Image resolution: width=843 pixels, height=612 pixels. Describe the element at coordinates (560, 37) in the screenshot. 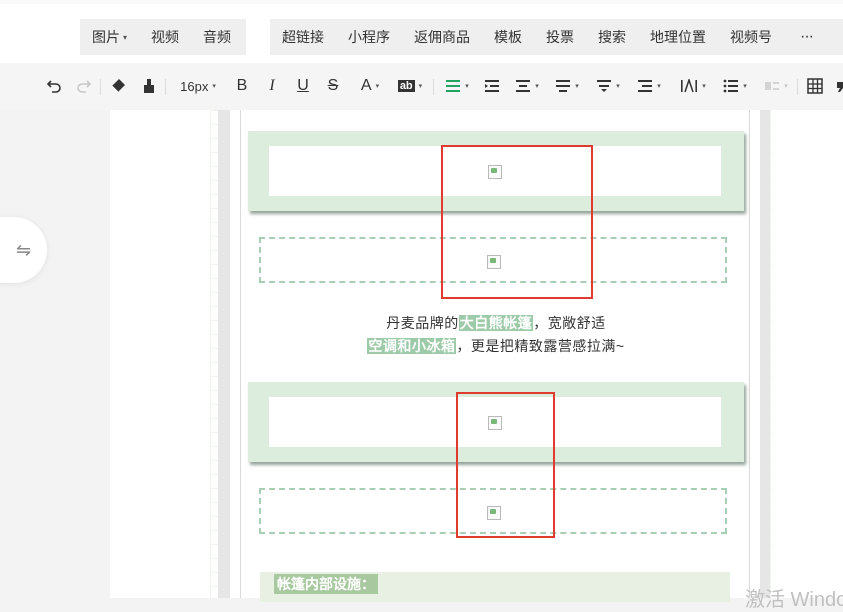

I see `insert-vote-button: 投票` at that location.